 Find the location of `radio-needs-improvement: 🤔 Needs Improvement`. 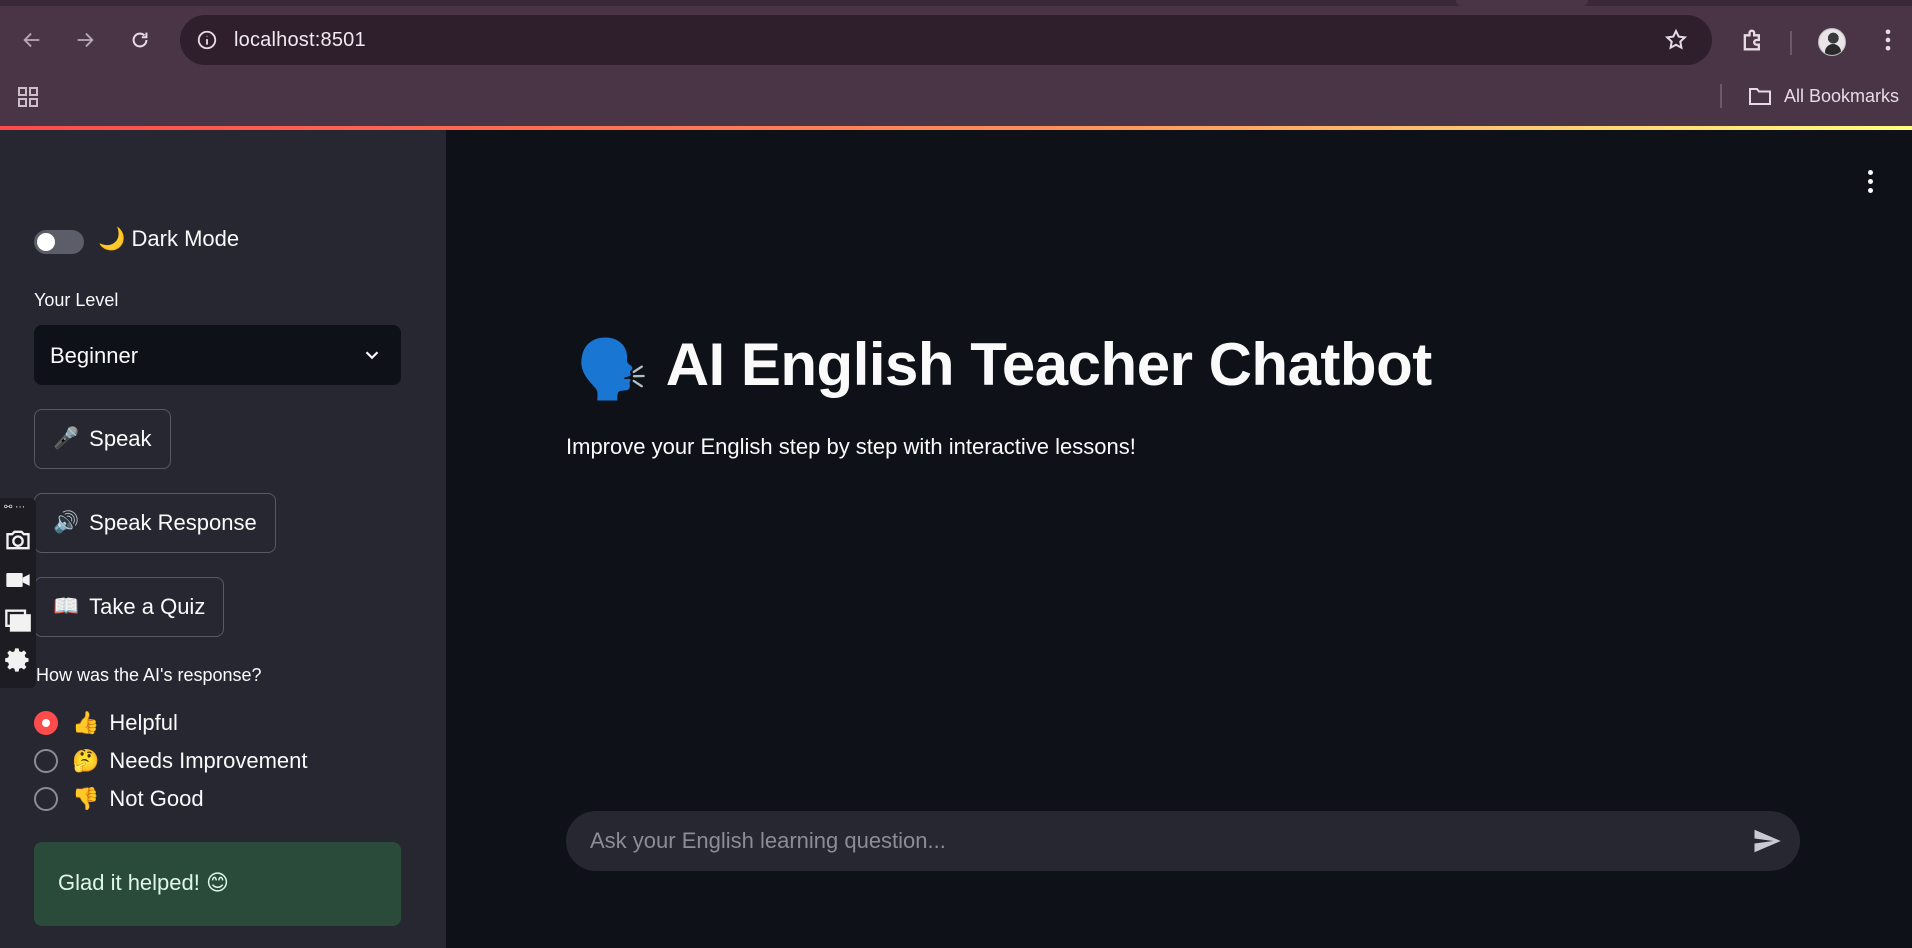

radio-needs-improvement: 🤔 Needs Improvement is located at coordinates (171, 761).